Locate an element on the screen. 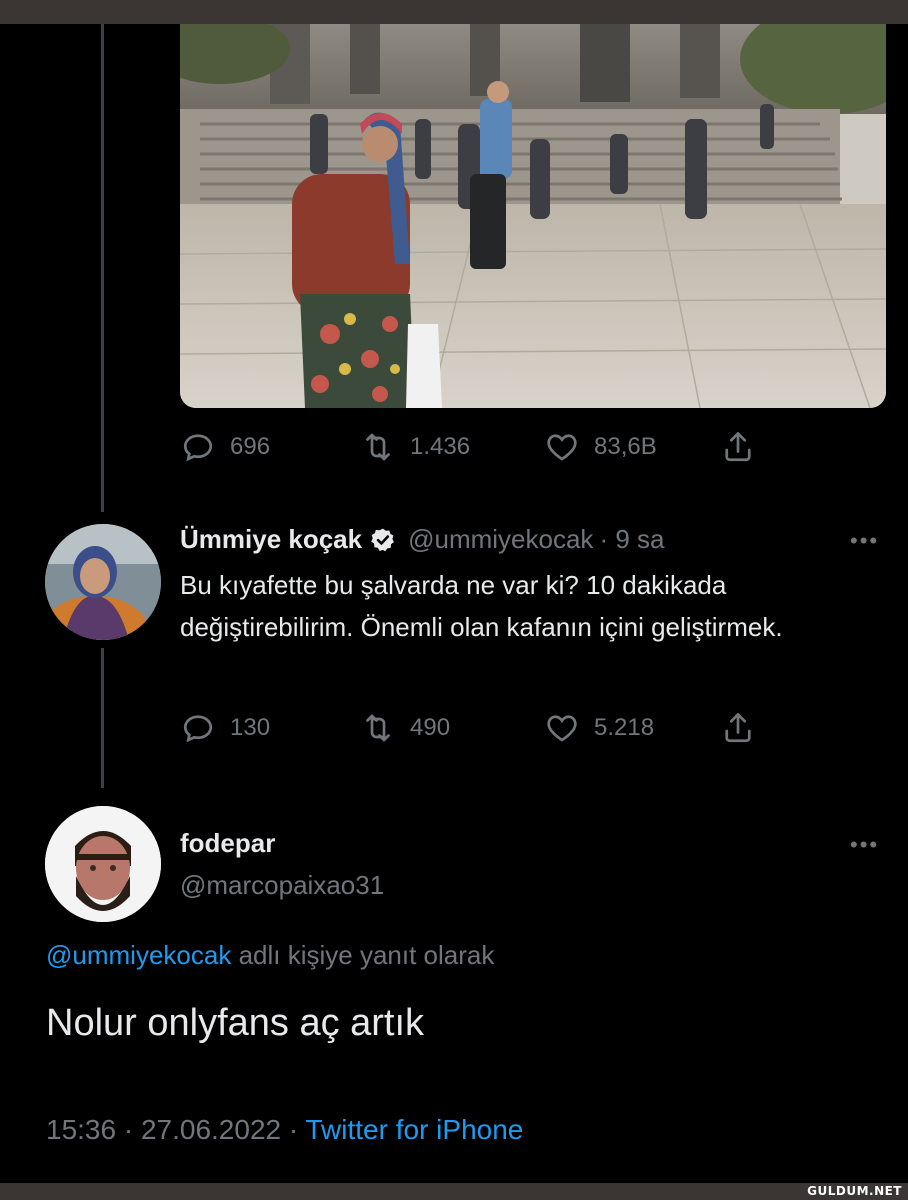 This screenshot has width=908, height=1200. retweet-count: 1.436 is located at coordinates (440, 446).